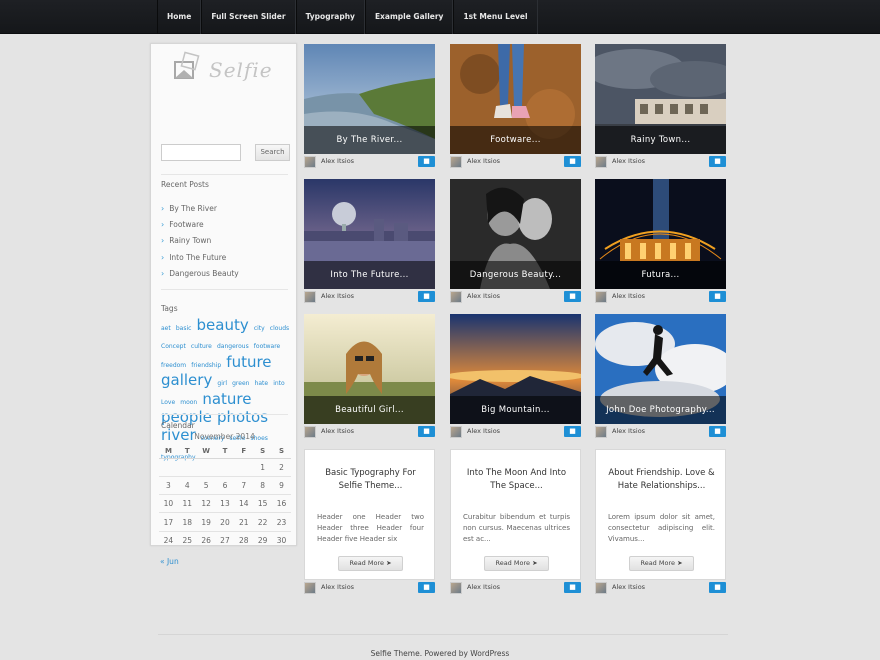 Image resolution: width=880 pixels, height=660 pixels. I want to click on photo-post-card: Rainy Town... Alex Itsios ■, so click(660, 106).